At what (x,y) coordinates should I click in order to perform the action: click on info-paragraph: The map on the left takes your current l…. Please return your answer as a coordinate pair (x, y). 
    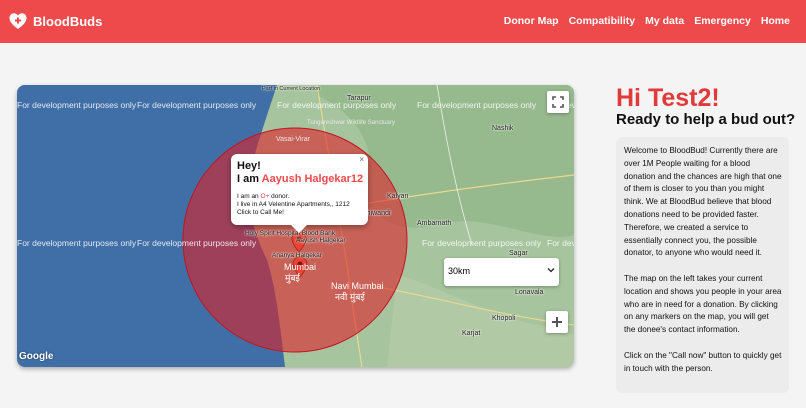
    Looking at the image, I should click on (703, 304).